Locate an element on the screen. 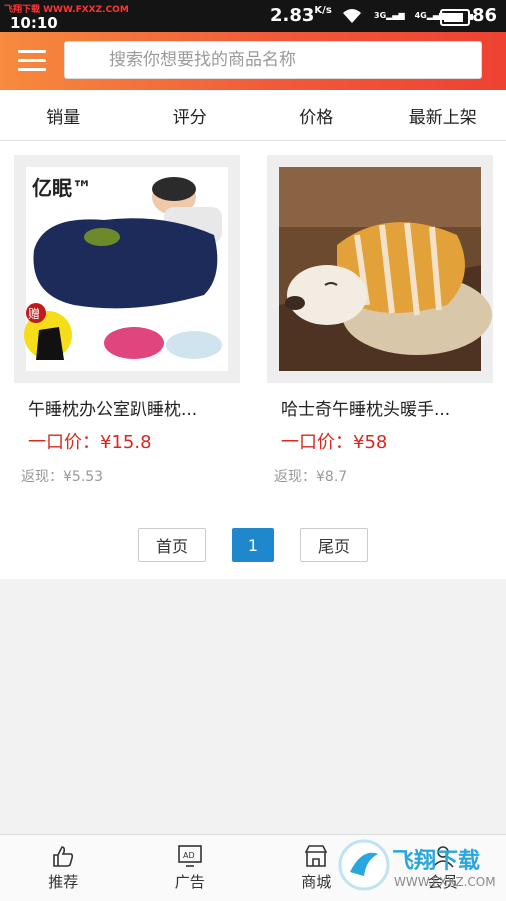 This screenshot has height=901, width=506. search-box is located at coordinates (273, 60).